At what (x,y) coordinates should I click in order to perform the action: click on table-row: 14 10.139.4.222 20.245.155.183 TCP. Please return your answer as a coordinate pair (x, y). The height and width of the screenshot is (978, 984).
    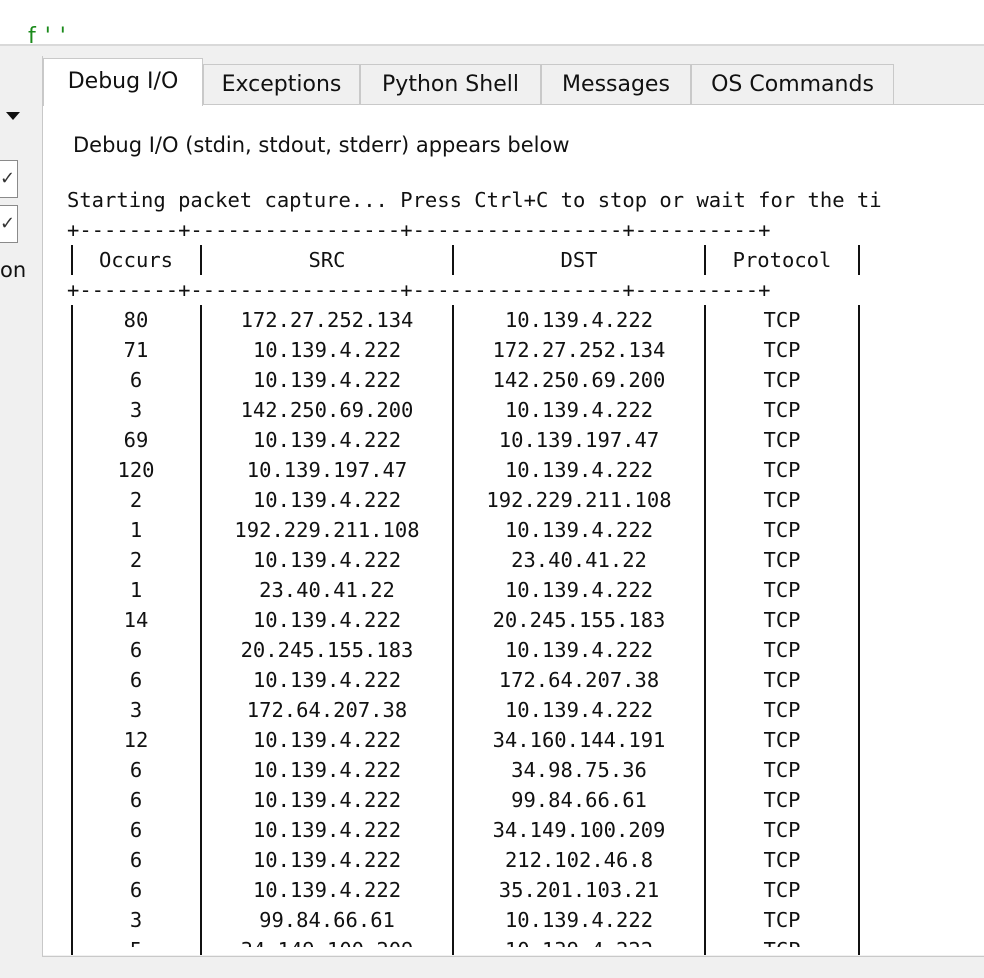
    Looking at the image, I should click on (525, 620).